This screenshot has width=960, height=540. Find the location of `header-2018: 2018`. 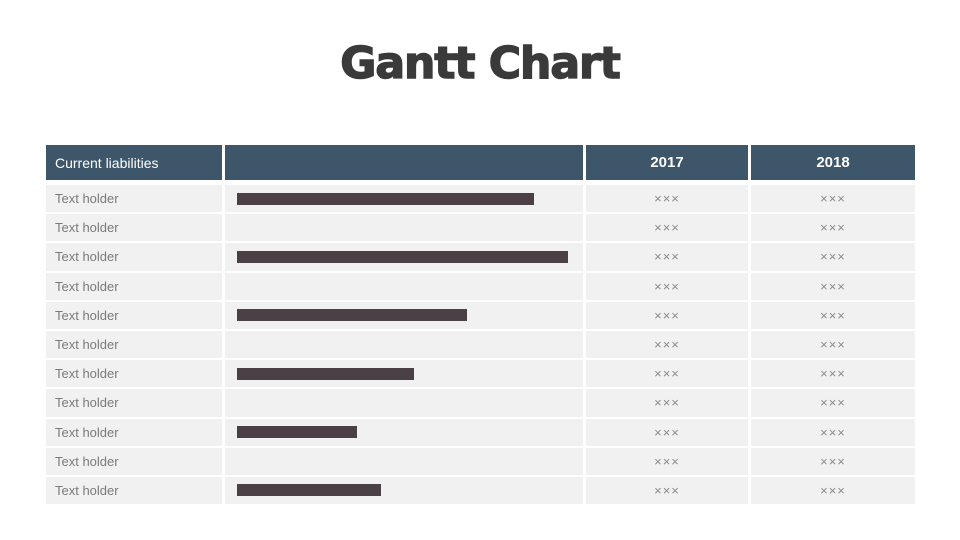

header-2018: 2018 is located at coordinates (833, 162).